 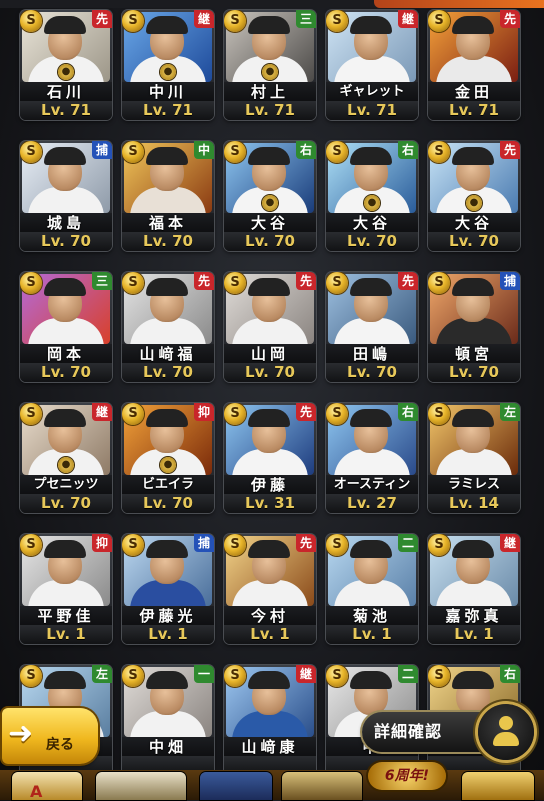 I want to click on player-name: 村上, so click(x=270, y=92).